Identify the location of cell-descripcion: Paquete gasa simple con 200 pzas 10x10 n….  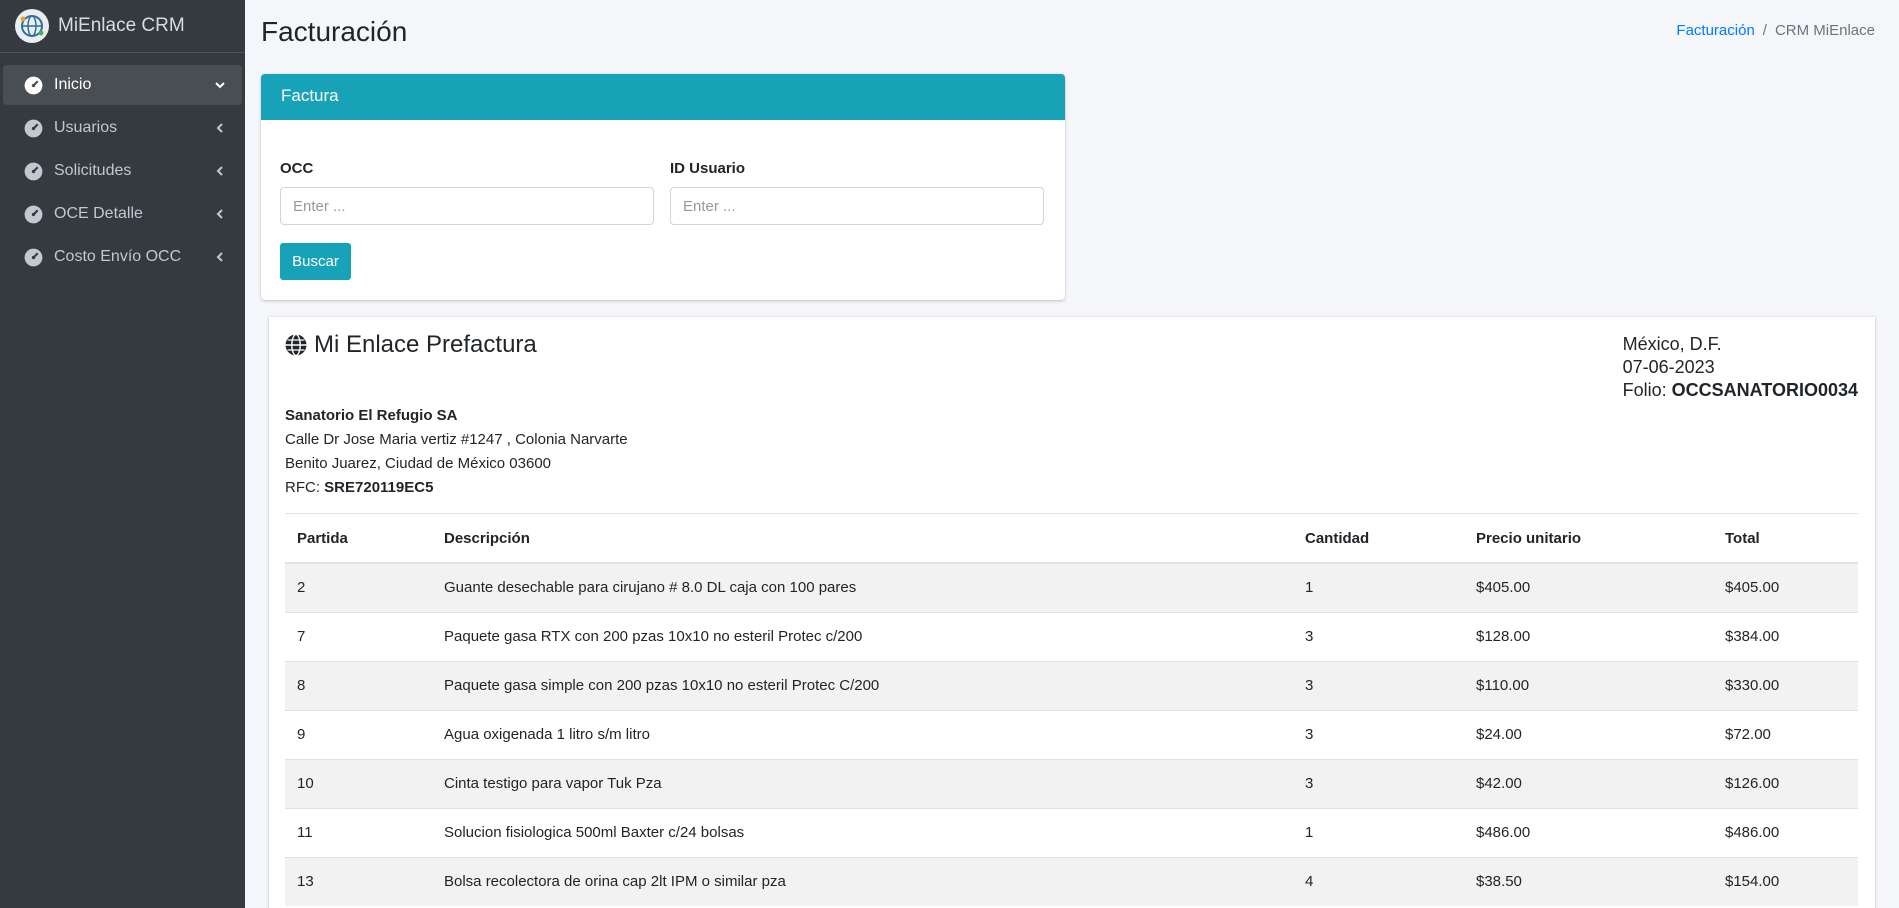
(862, 685).